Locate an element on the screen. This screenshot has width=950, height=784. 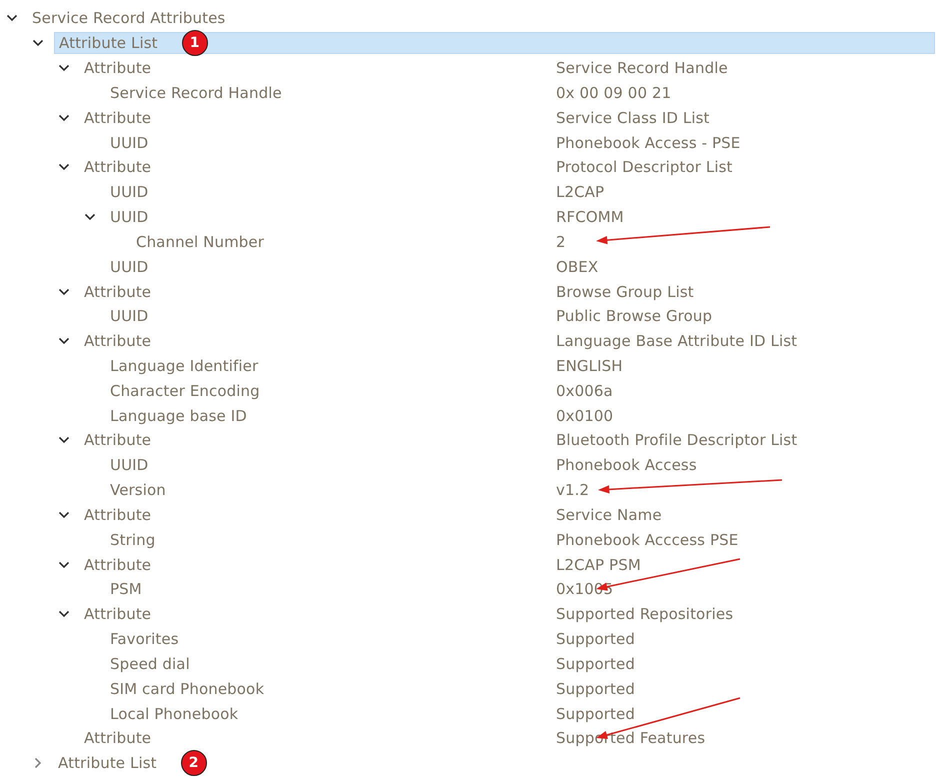
tree-row: UUID Public Browse Group is located at coordinates (520, 316).